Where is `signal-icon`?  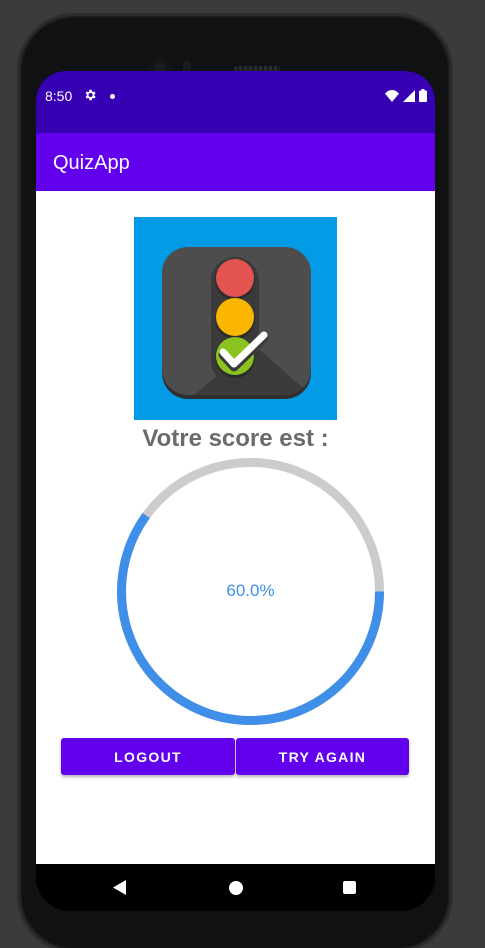
signal-icon is located at coordinates (409, 95).